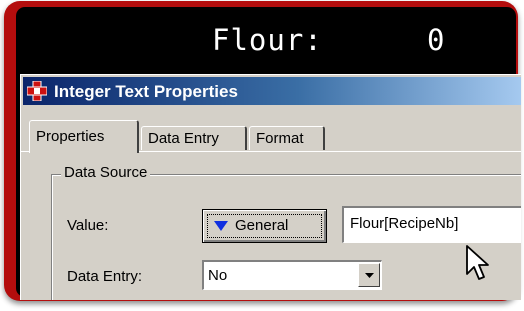 The width and height of the screenshot is (524, 311). What do you see at coordinates (221, 226) in the screenshot?
I see `triangle-down-icon` at bounding box center [221, 226].